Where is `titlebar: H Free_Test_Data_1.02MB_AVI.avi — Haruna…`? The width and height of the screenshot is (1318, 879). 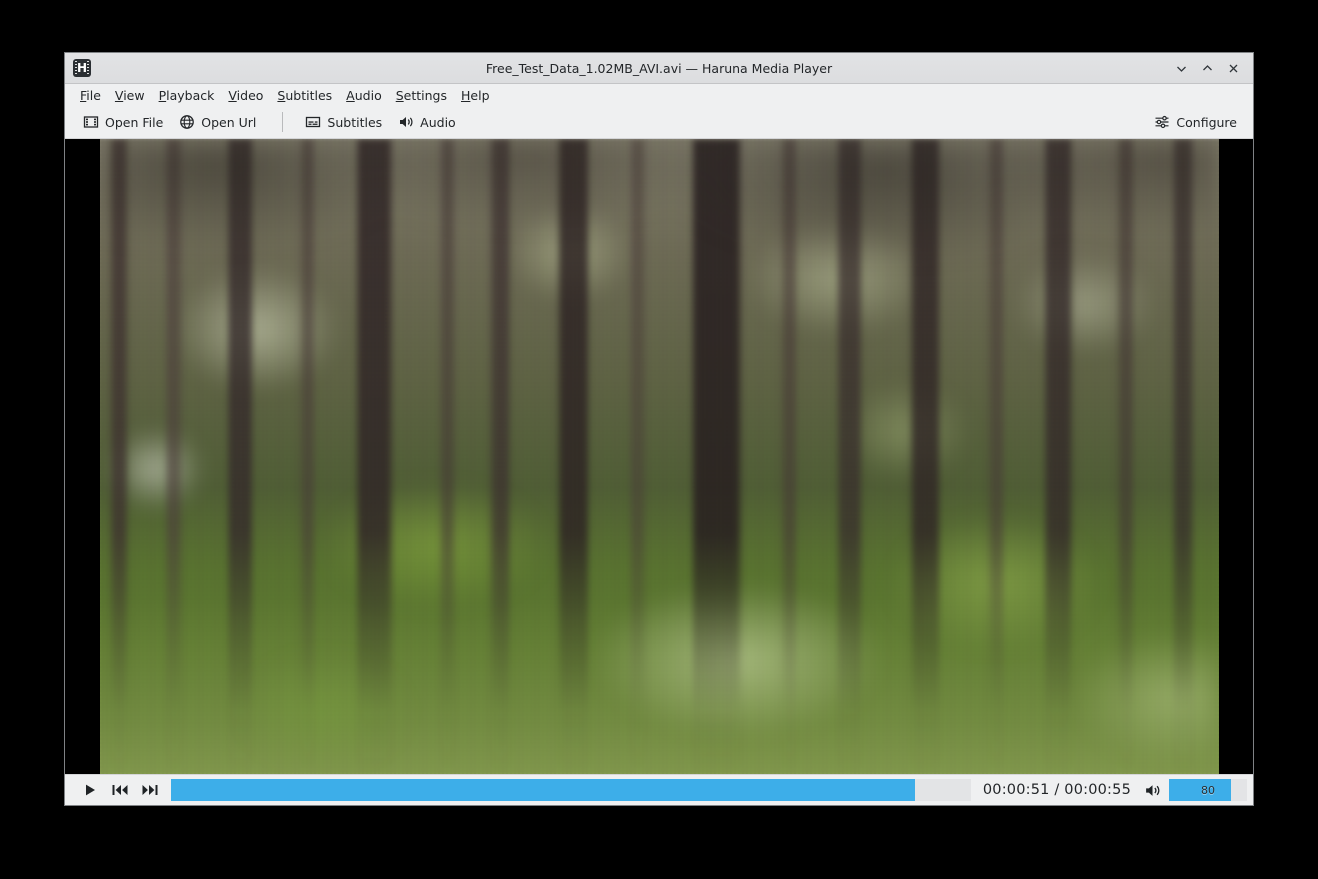
titlebar: H Free_Test_Data_1.02MB_AVI.avi — Haruna… is located at coordinates (659, 68).